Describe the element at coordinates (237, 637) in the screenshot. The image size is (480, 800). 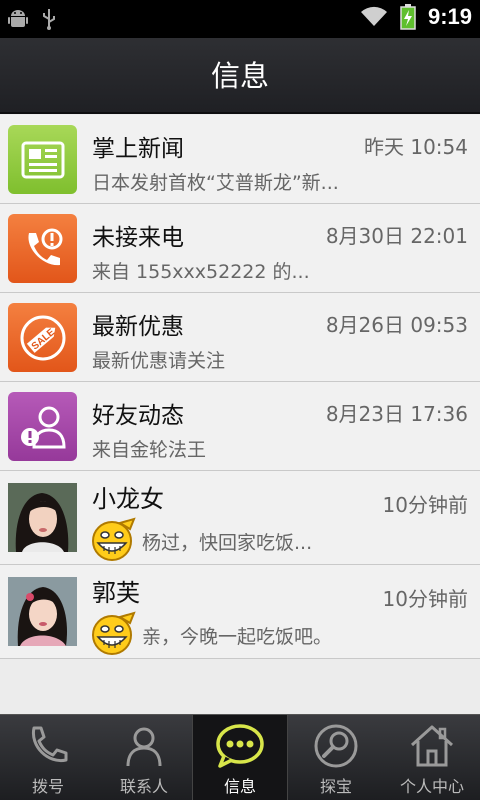
I see `message-preview: 亲，今晚一起吃饭吧。` at that location.